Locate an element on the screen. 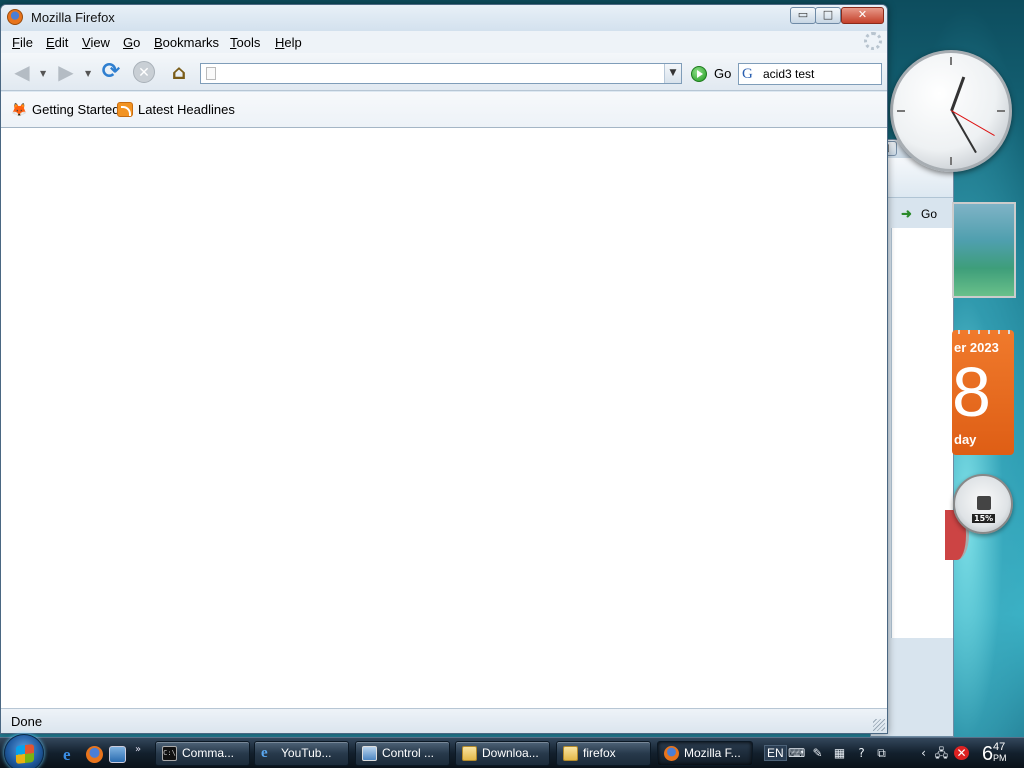 The width and height of the screenshot is (1024, 768). pen-icon: ✎ is located at coordinates (817, 753).